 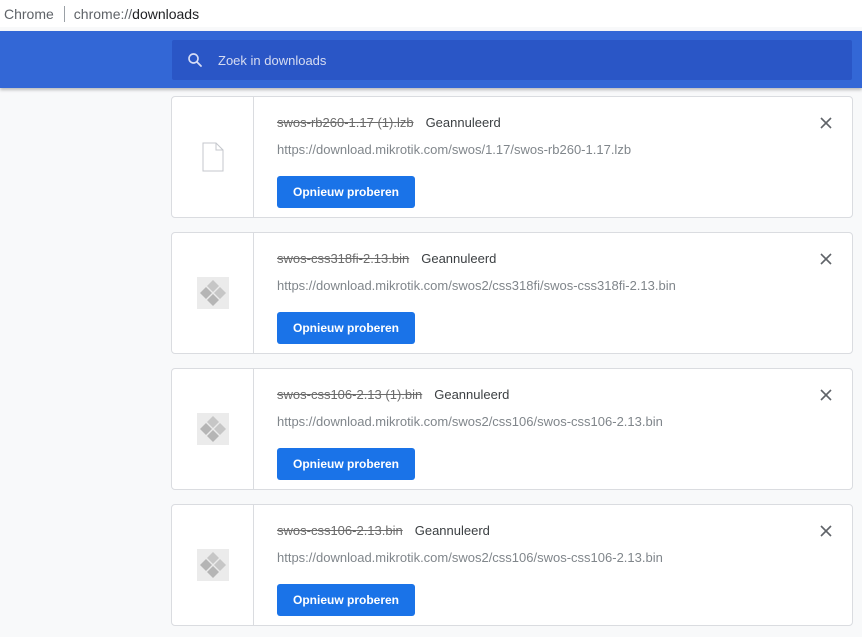 I want to click on search-input: Zoek in downloads, so click(x=512, y=60).